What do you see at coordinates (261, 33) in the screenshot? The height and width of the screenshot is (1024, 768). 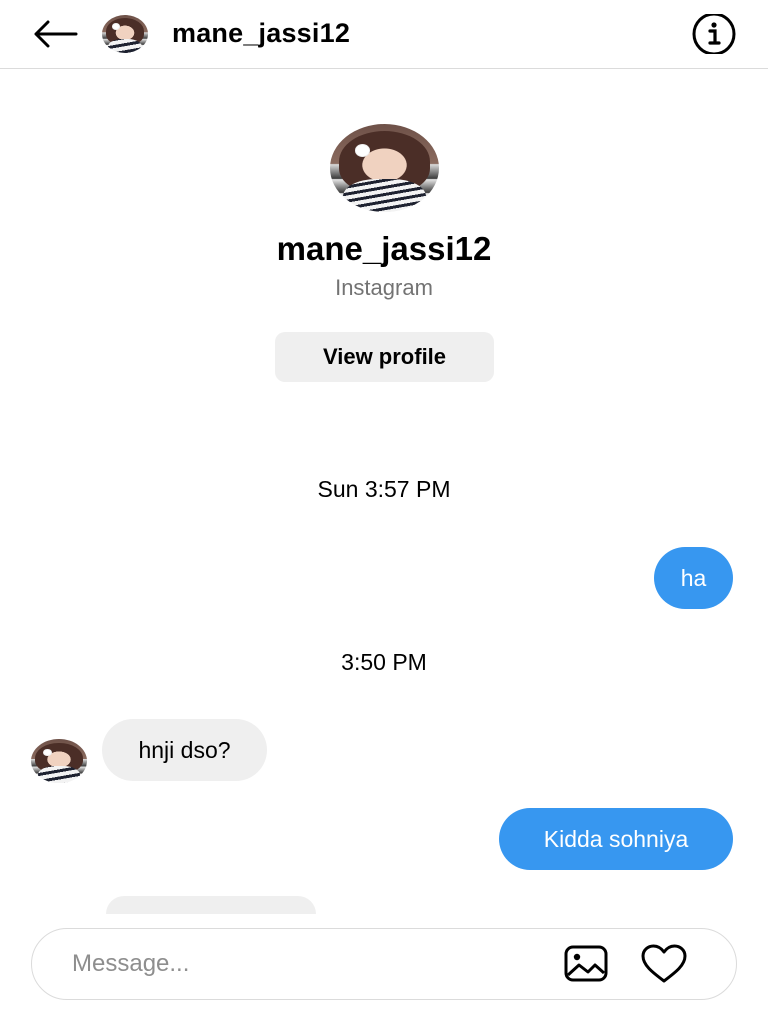 I see `header-username: mane_jassi12` at bounding box center [261, 33].